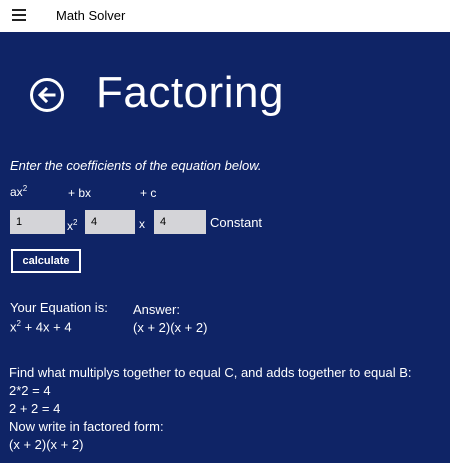 This screenshot has height=463, width=450. What do you see at coordinates (170, 327) in the screenshot?
I see `answer-value: (x + 2)(x + 2)` at bounding box center [170, 327].